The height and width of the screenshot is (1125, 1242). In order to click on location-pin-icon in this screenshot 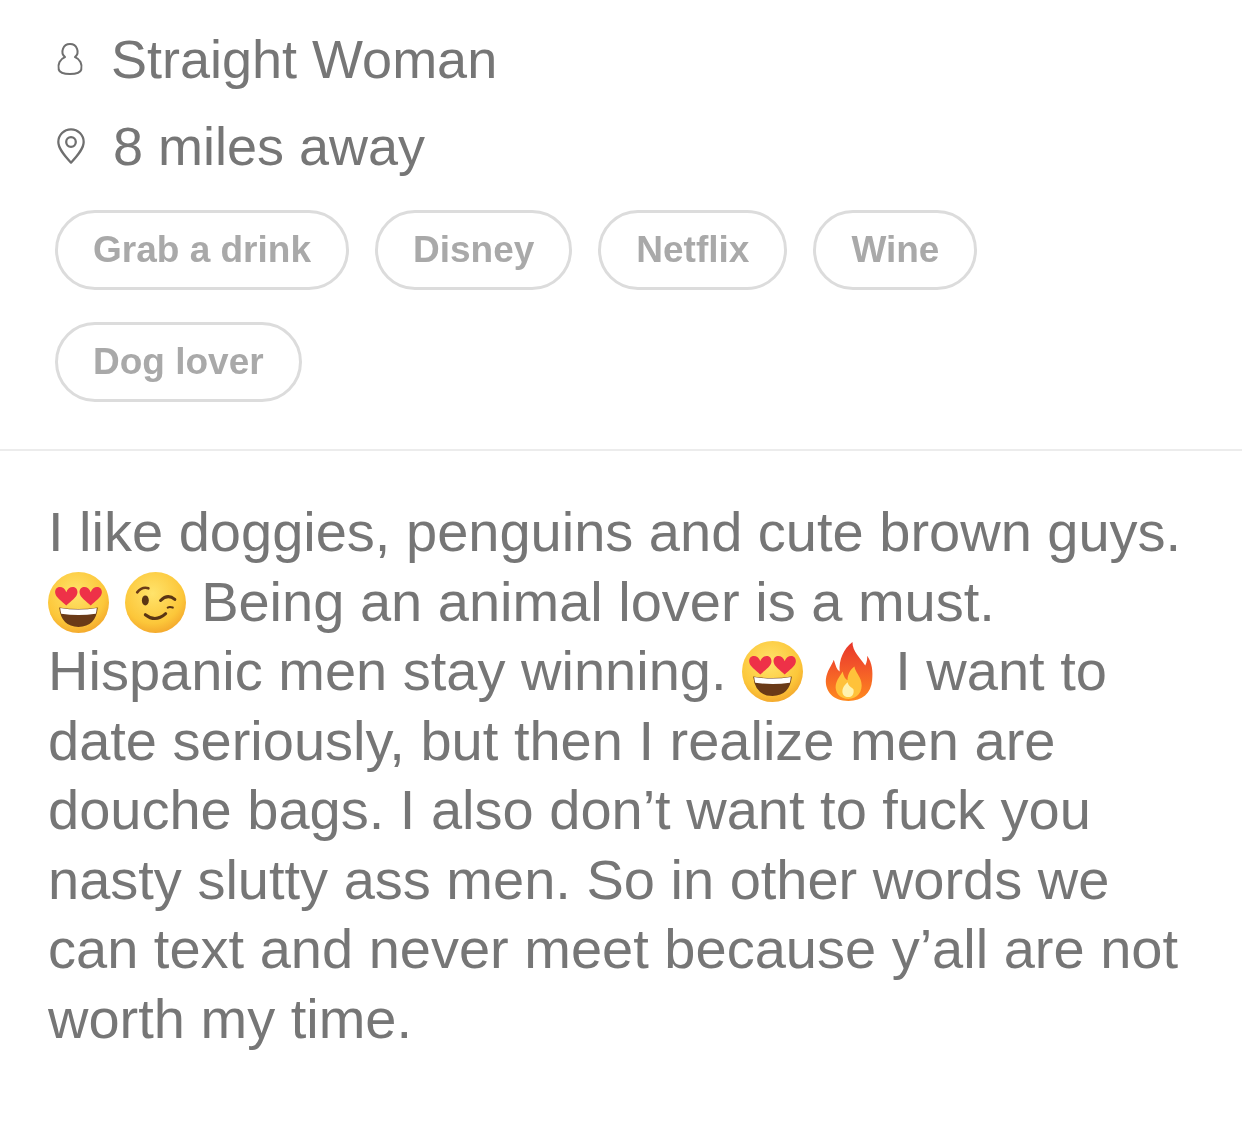, I will do `click(71, 145)`.